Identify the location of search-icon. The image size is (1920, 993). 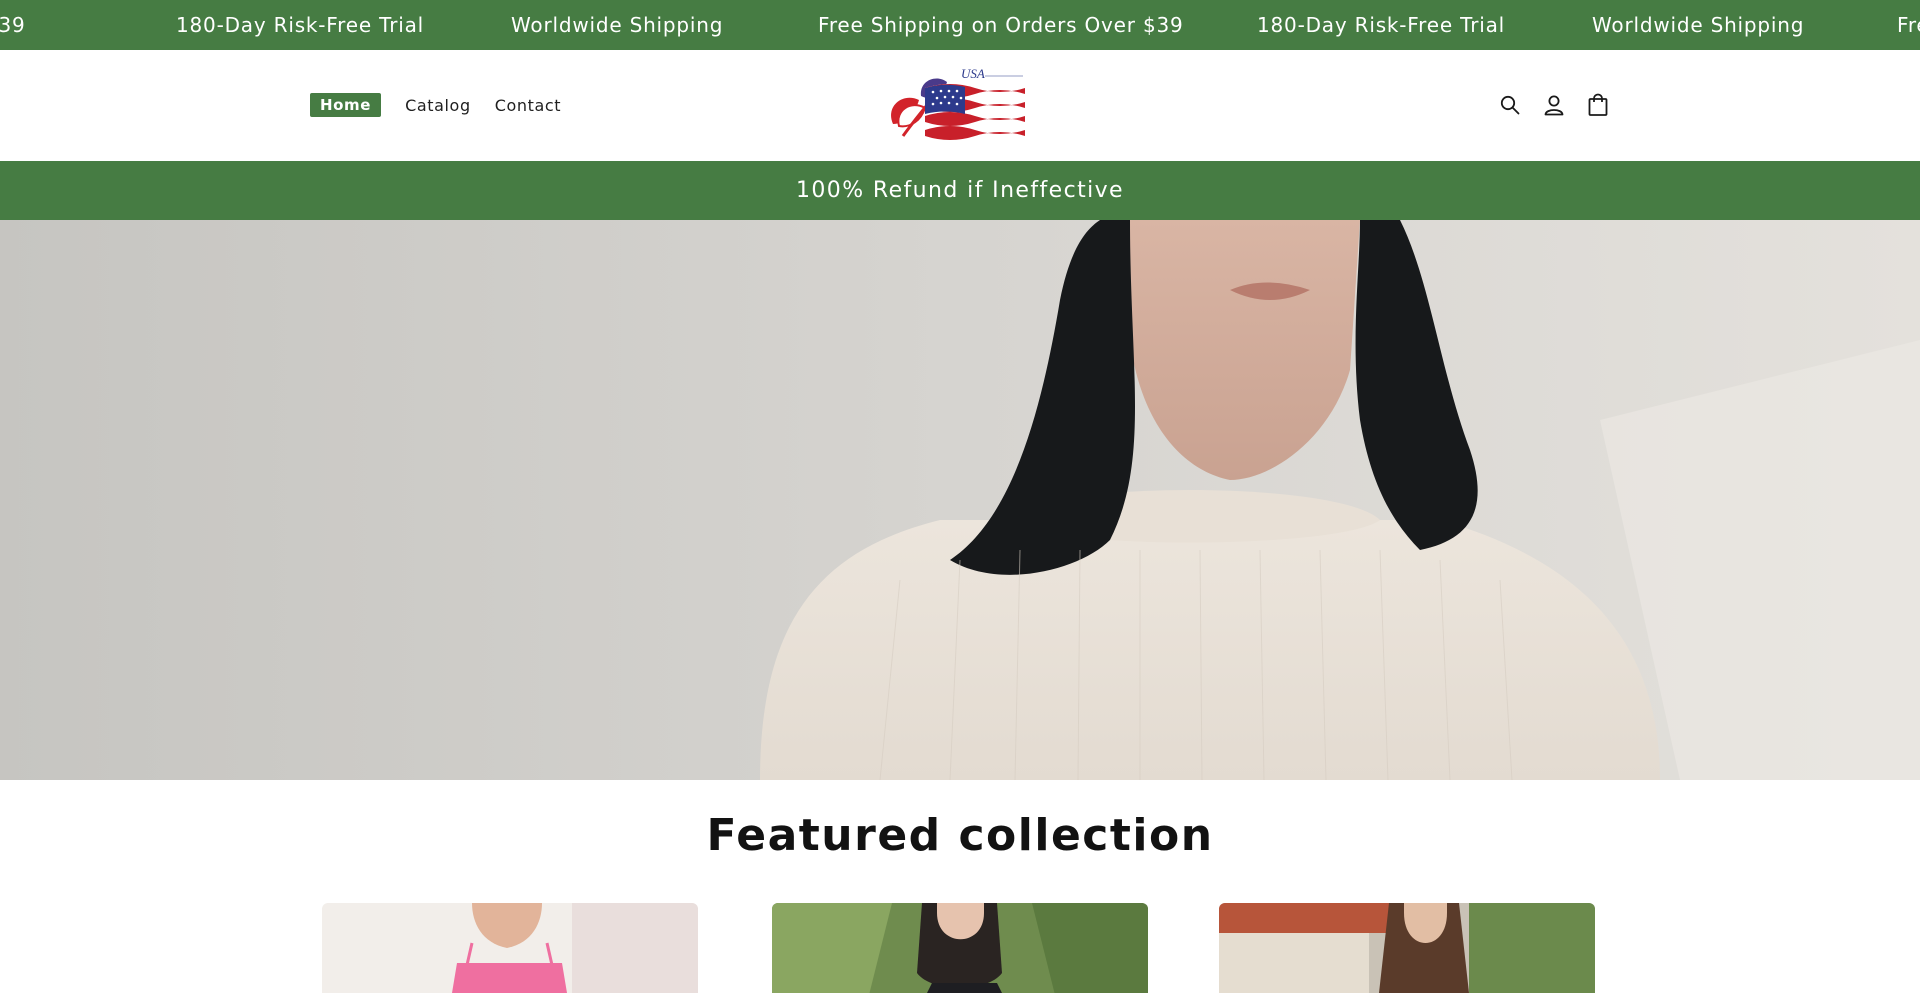
(1510, 105).